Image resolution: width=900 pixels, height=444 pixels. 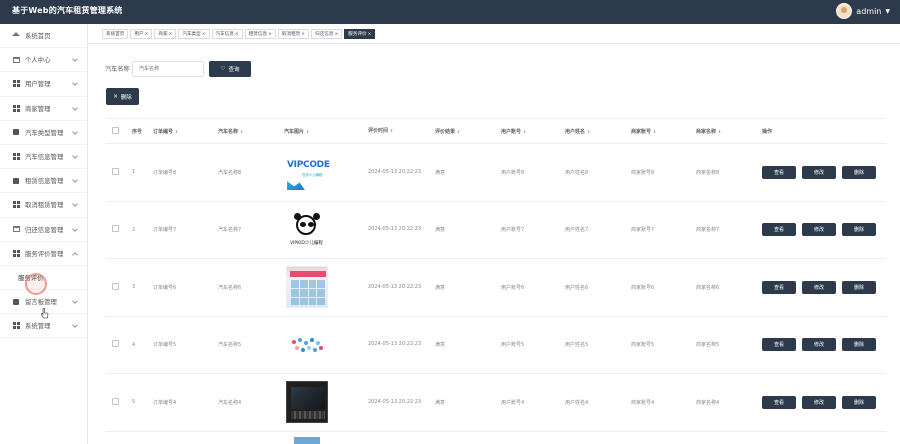 What do you see at coordinates (844, 11) in the screenshot?
I see `avatar` at bounding box center [844, 11].